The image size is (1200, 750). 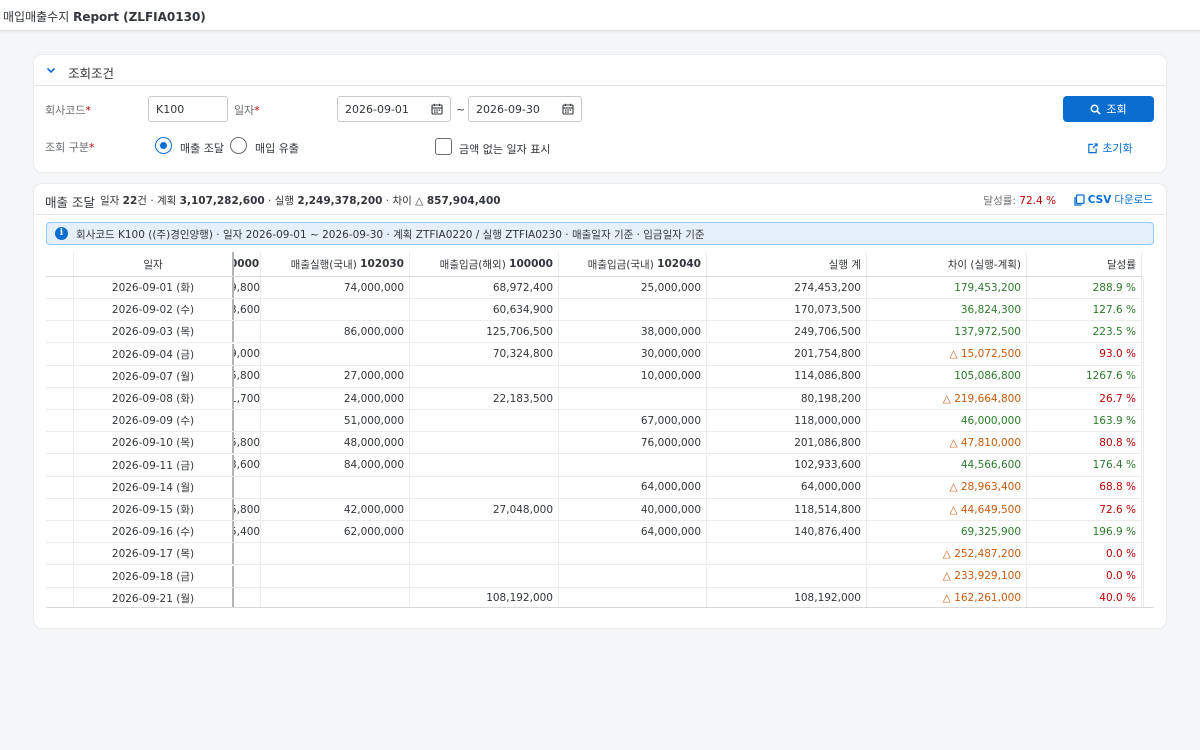 What do you see at coordinates (154, 509) in the screenshot?
I see `cell-date: 2026-09-15 (화)` at bounding box center [154, 509].